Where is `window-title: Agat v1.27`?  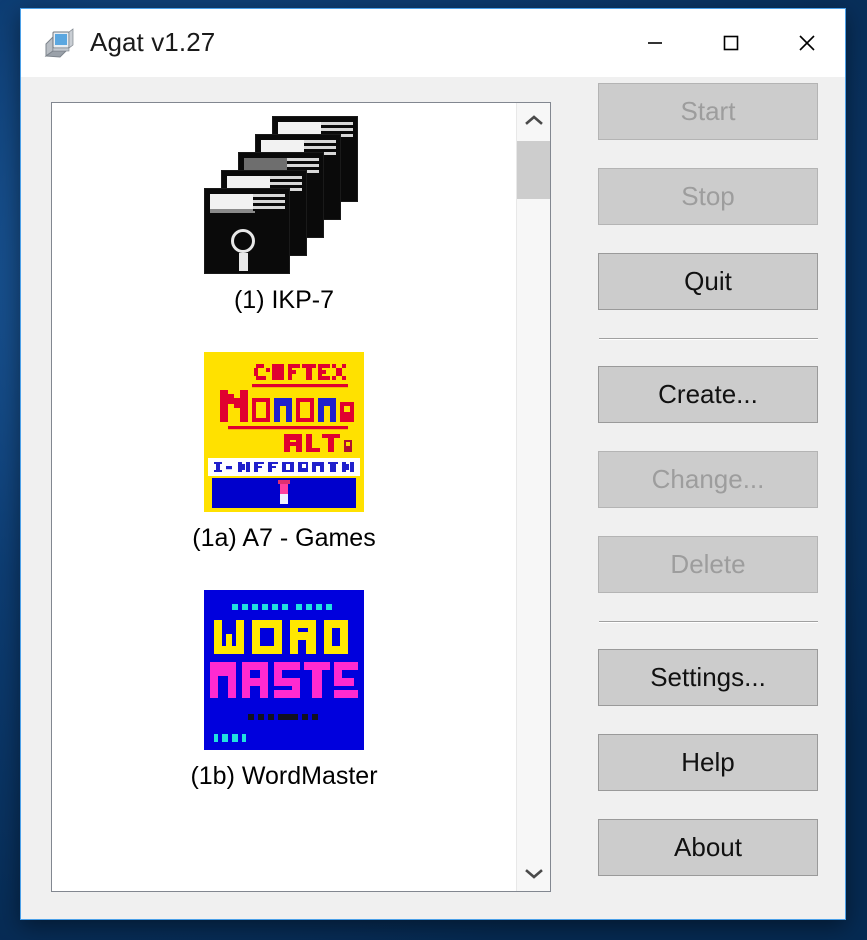
window-title: Agat v1.27 is located at coordinates (153, 42).